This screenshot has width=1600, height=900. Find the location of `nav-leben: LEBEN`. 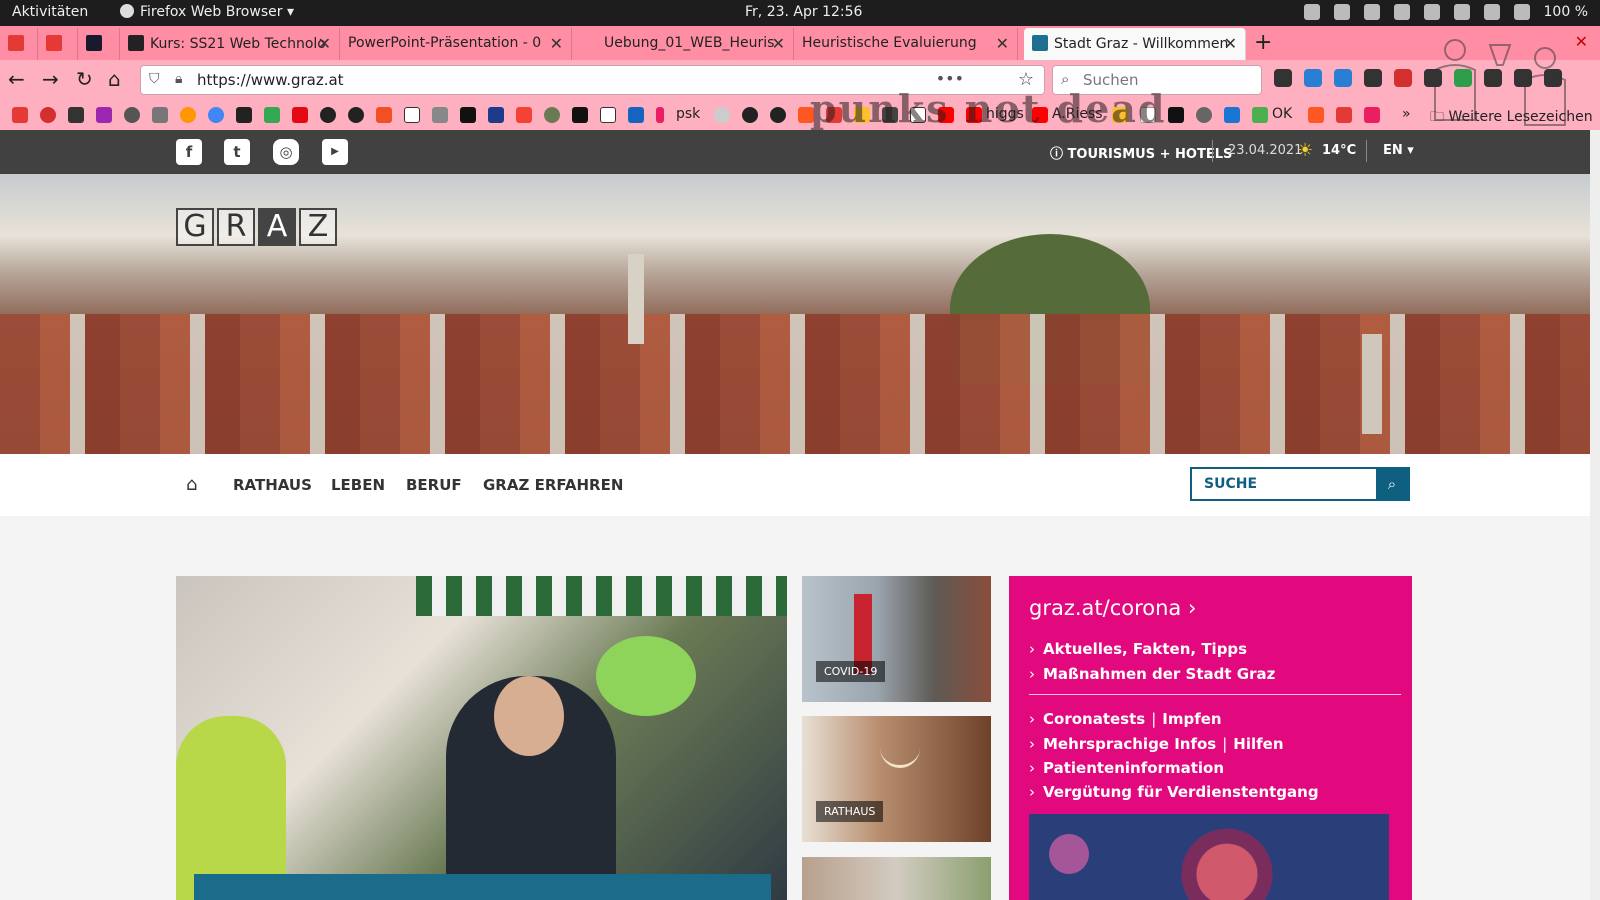

nav-leben: LEBEN is located at coordinates (358, 485).